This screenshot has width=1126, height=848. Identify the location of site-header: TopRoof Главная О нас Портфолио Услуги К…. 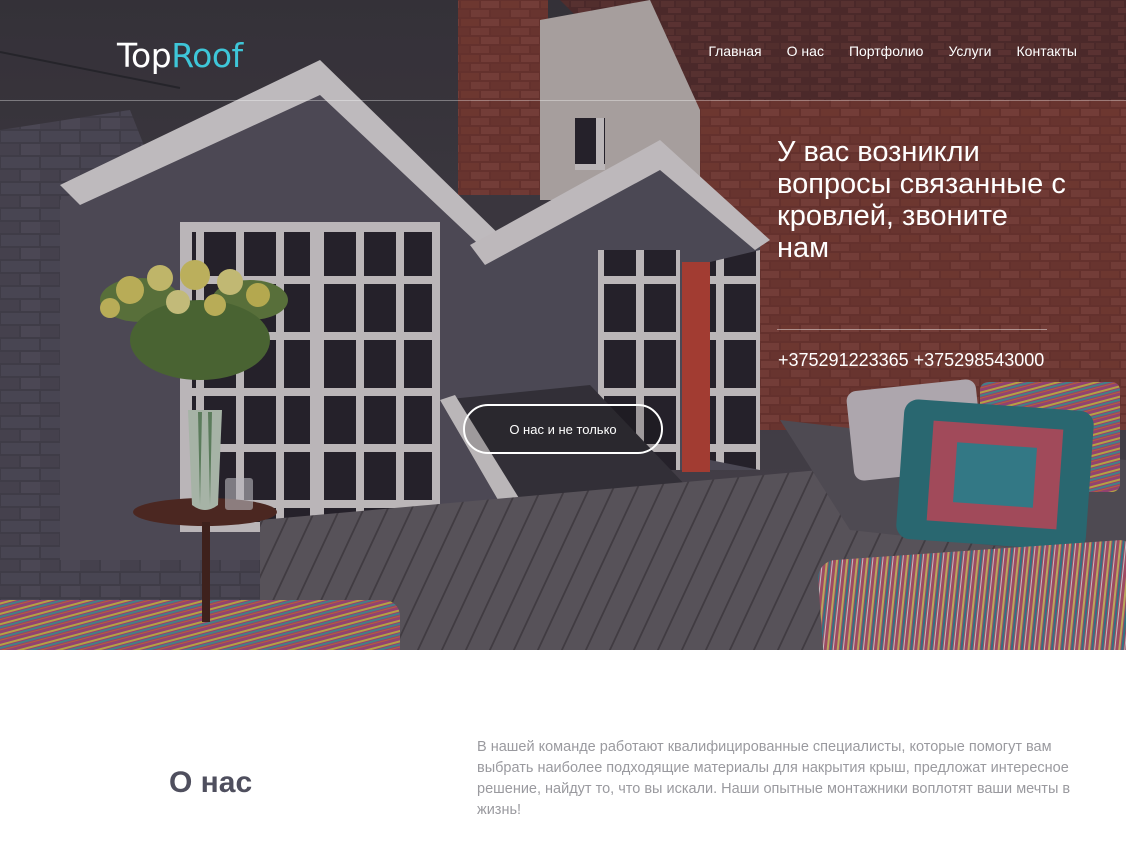
(563, 50).